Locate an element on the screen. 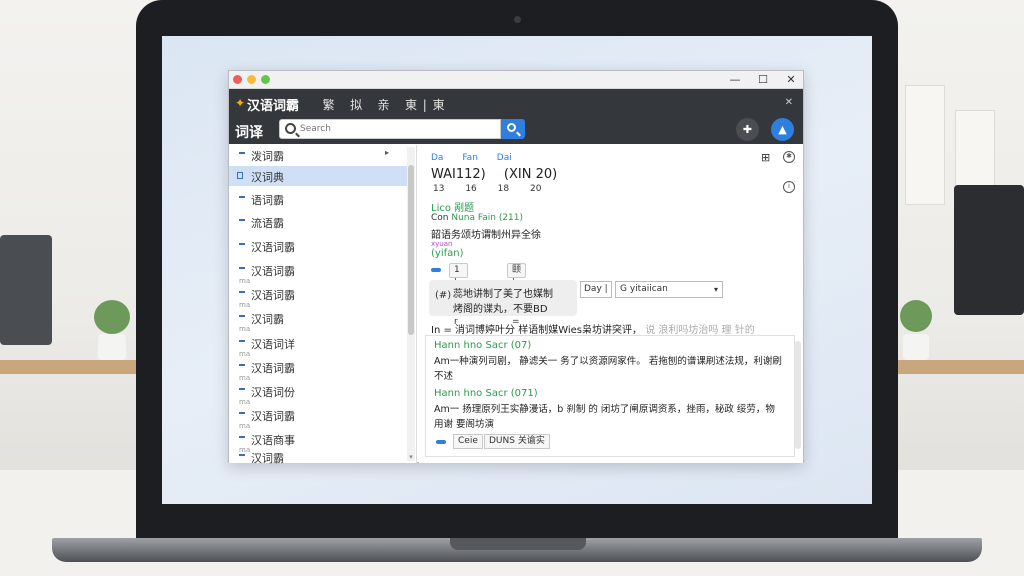 This screenshot has width=1024, height=576. note-box: (#) 蕊地讲制了美了也媒制 烤阁的谍丸，不要BD is located at coordinates (503, 298).